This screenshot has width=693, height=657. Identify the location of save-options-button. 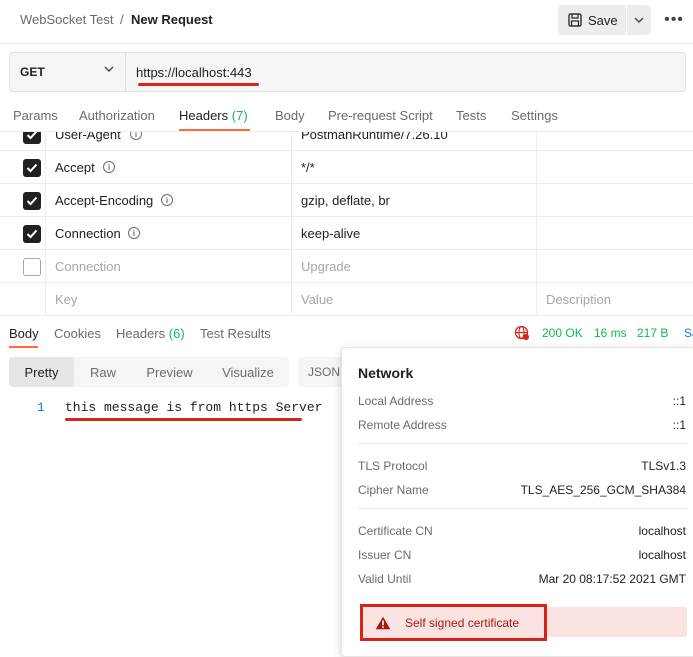
(639, 20).